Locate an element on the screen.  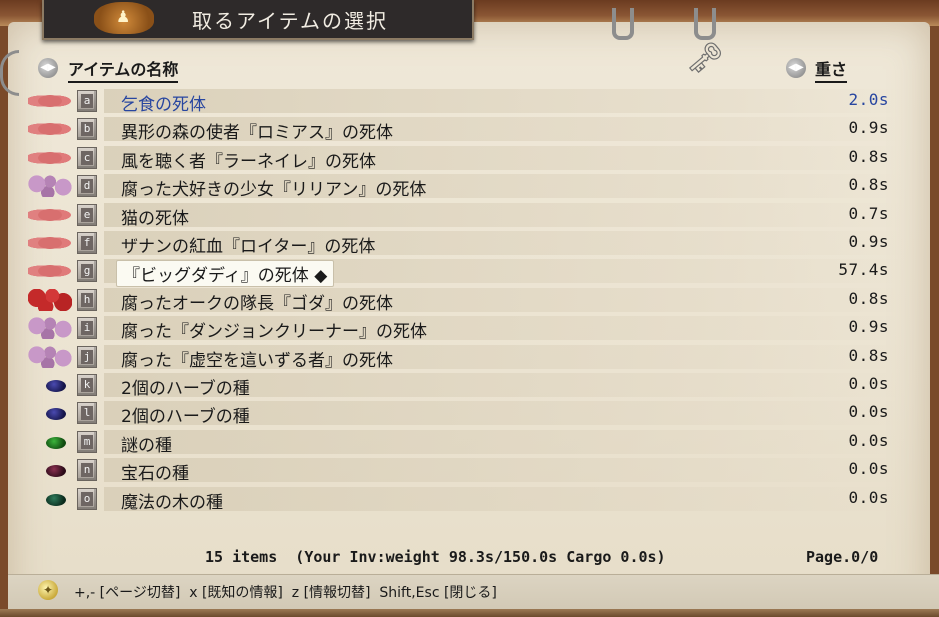
hotkey-label: h is located at coordinates (87, 299).